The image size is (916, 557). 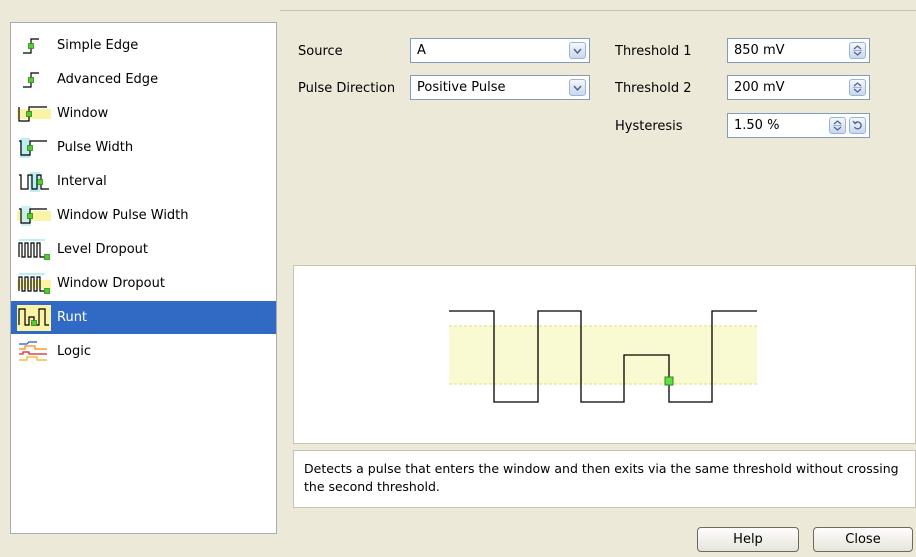 I want to click on list-item-interval: Interval, so click(x=143, y=181).